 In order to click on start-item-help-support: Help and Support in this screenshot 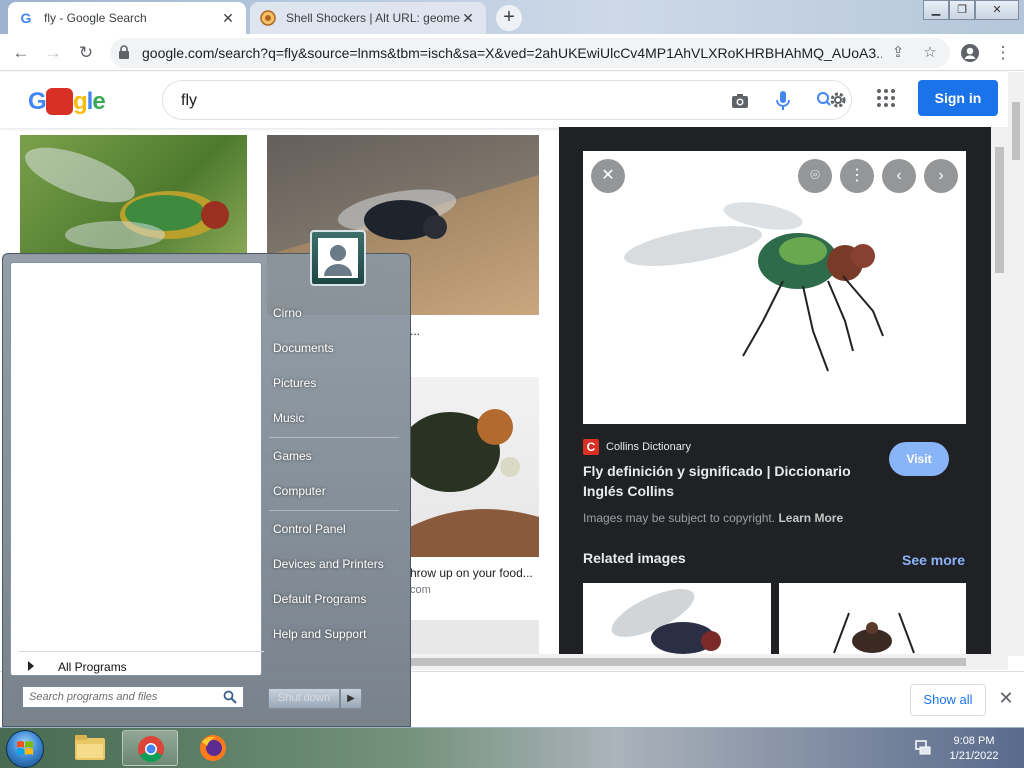, I will do `click(319, 634)`.